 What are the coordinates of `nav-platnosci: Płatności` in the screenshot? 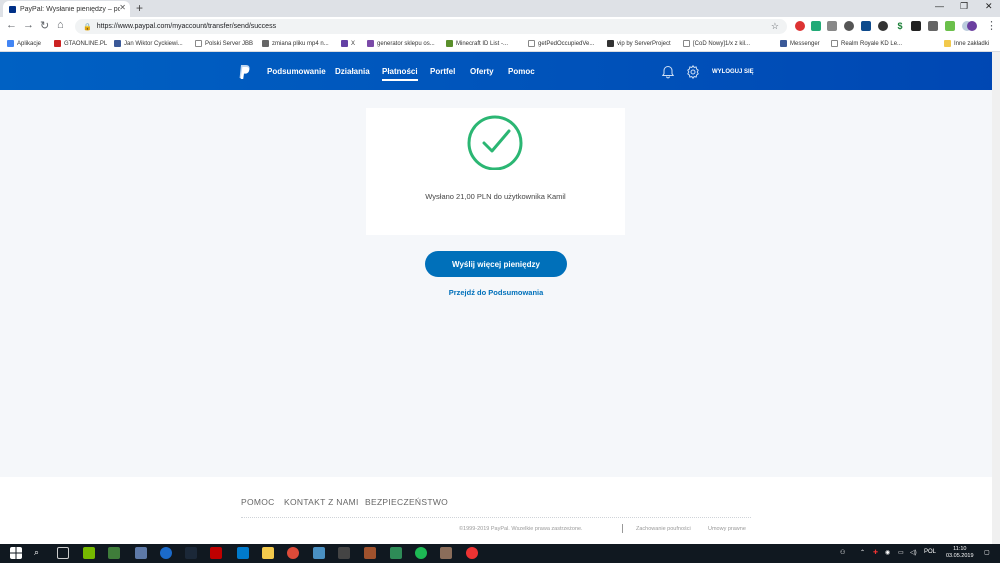 It's located at (400, 74).